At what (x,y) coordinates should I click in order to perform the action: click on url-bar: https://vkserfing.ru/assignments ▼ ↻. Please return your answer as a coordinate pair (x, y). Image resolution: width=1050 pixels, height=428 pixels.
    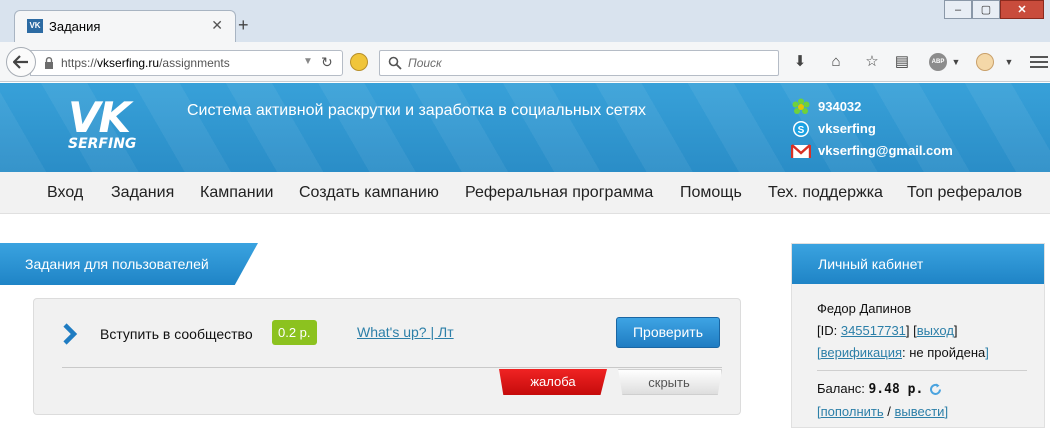
    Looking at the image, I should click on (186, 63).